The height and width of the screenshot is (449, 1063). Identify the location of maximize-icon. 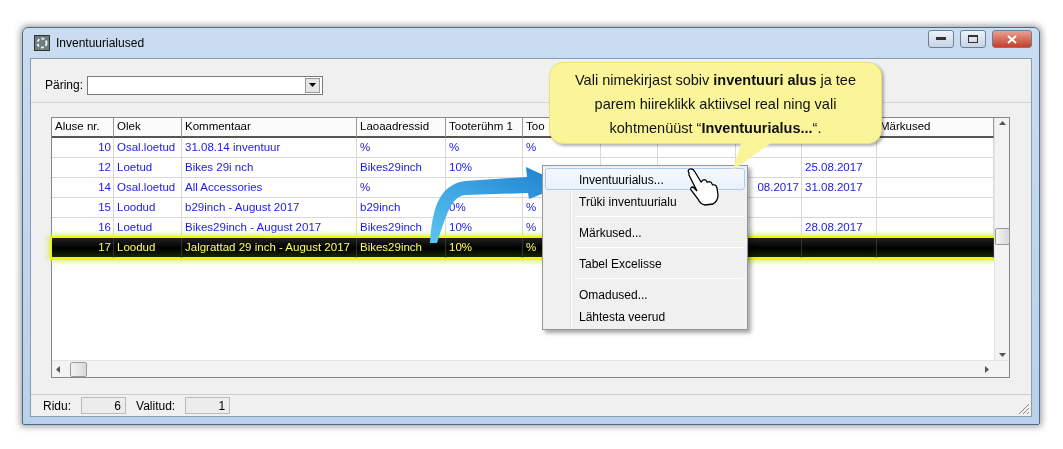
(973, 39).